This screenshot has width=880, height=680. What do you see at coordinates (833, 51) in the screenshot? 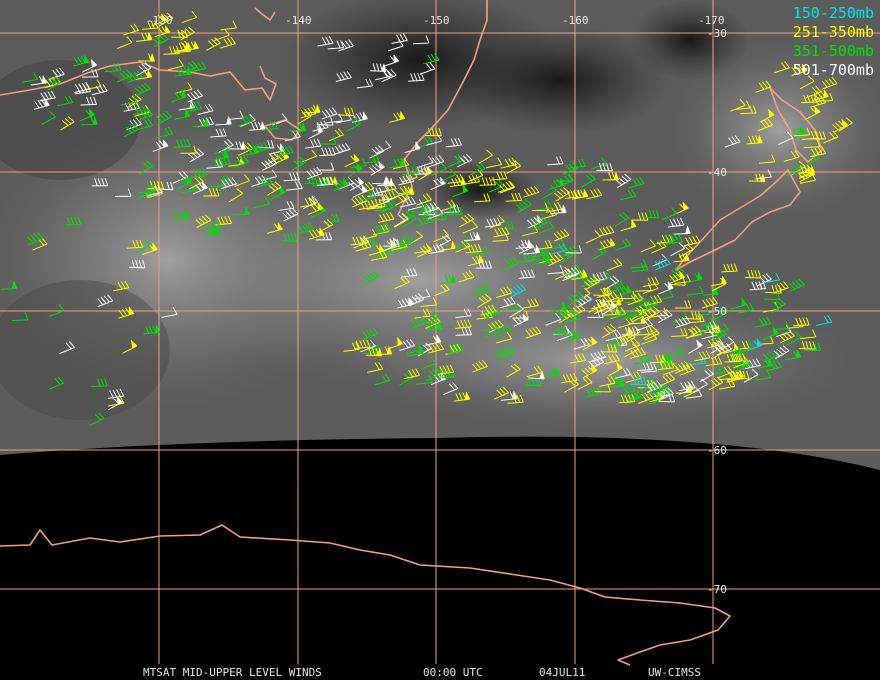
I see `legend-item-351-500: 351-500mb` at bounding box center [833, 51].